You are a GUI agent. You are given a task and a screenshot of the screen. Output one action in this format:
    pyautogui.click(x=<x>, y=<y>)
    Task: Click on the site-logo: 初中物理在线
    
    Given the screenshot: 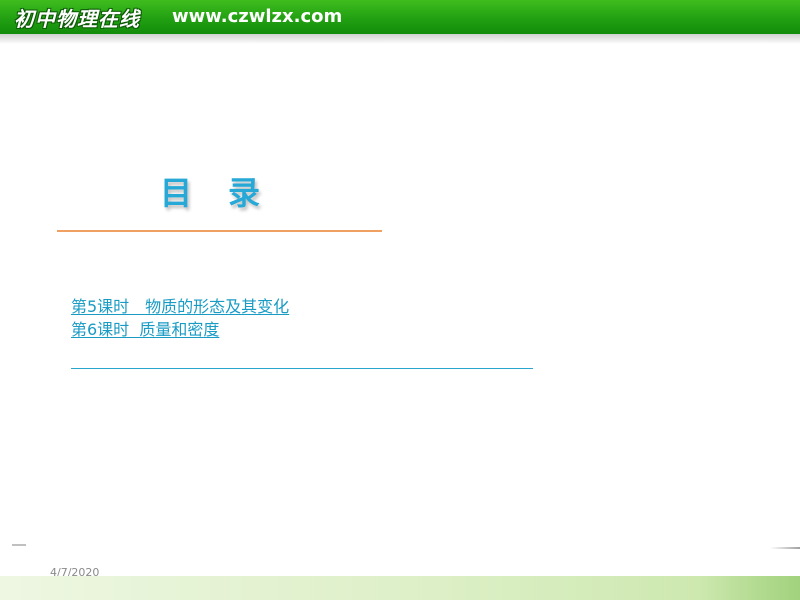 What is the action you would take?
    pyautogui.click(x=77, y=19)
    